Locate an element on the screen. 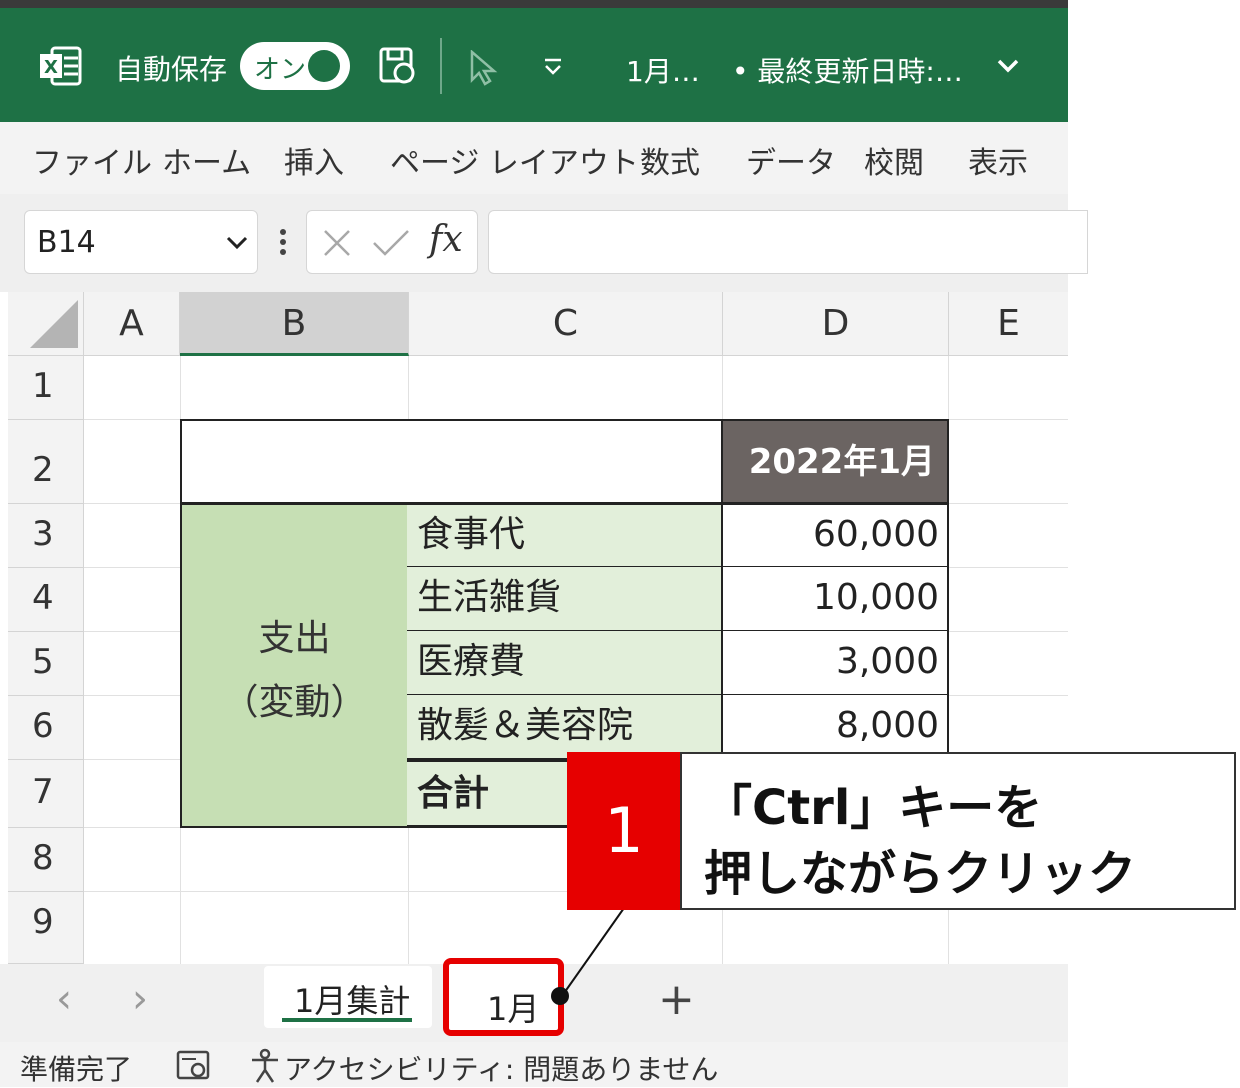  insert-function-icon: fx is located at coordinates (446, 239).